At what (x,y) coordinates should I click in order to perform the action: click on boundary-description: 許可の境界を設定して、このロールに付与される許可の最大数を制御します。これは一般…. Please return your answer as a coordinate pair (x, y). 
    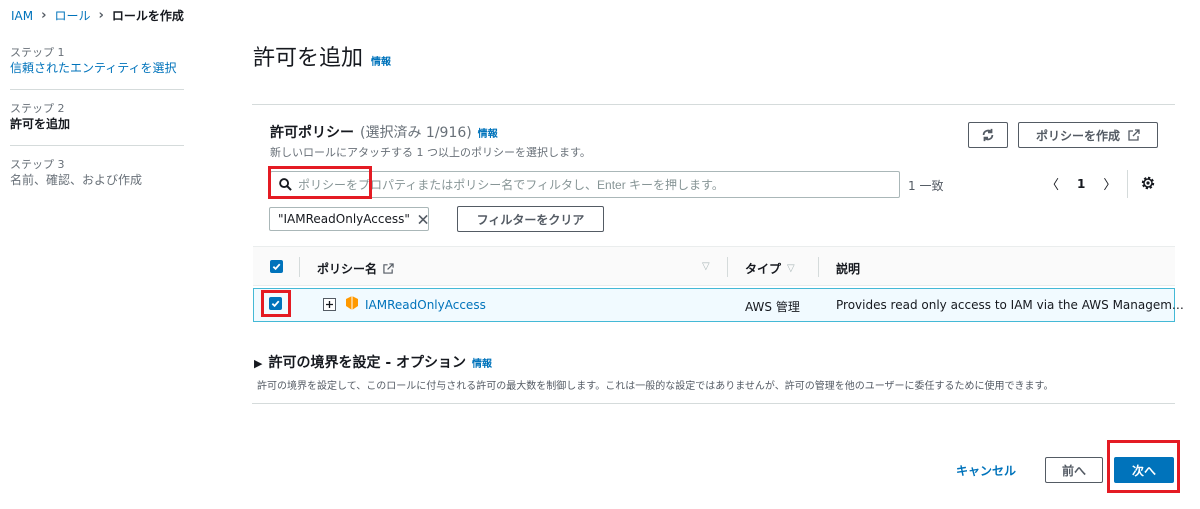
    Looking at the image, I should click on (655, 386).